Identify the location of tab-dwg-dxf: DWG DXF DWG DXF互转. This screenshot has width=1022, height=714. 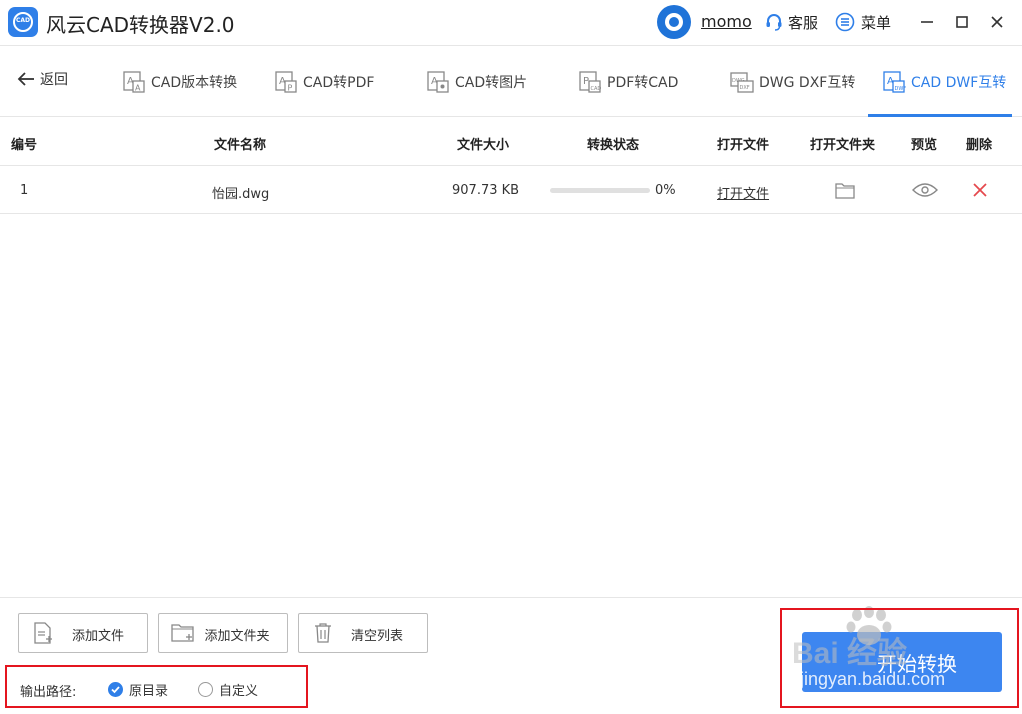
(792, 82).